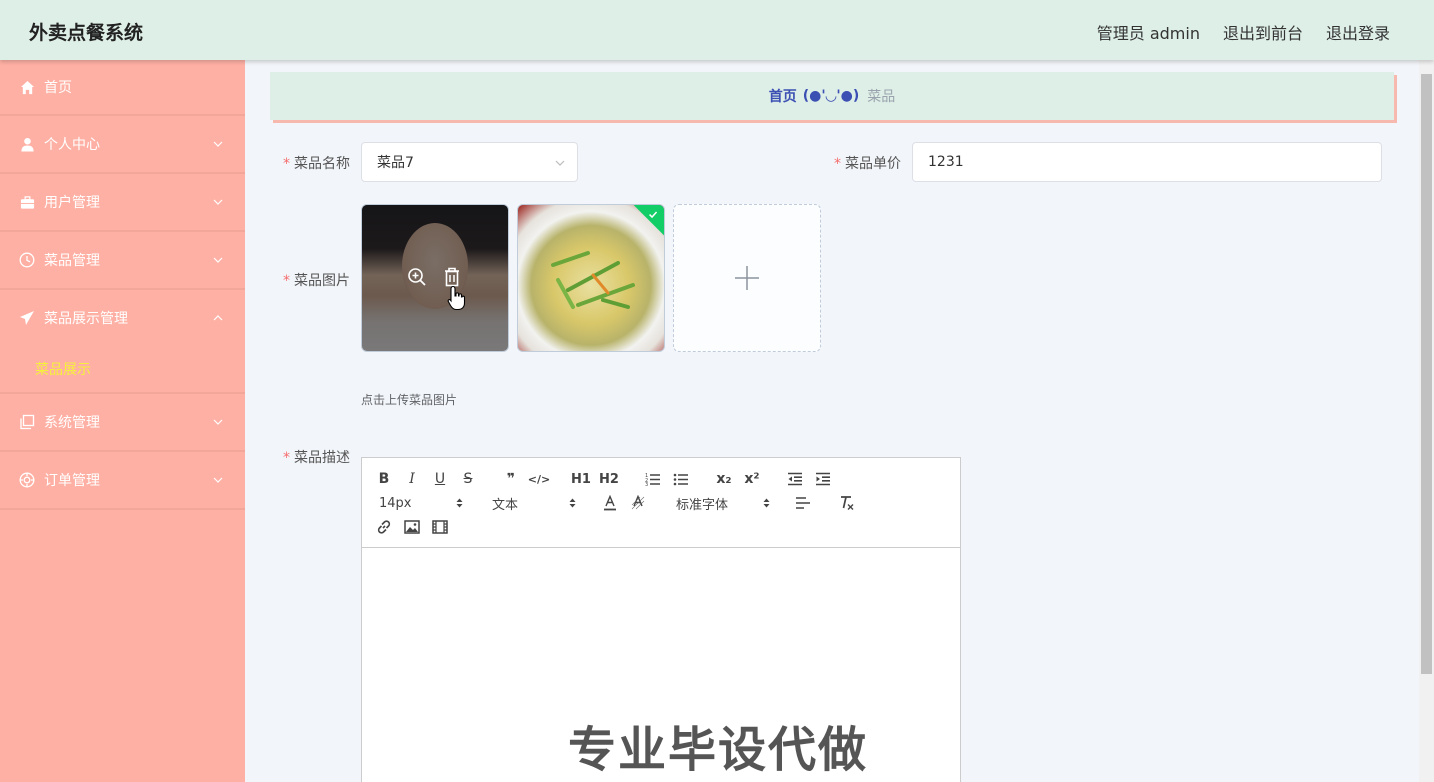 The image size is (1434, 782). Describe the element at coordinates (1147, 162) in the screenshot. I see `dish-price-input: 1231` at that location.